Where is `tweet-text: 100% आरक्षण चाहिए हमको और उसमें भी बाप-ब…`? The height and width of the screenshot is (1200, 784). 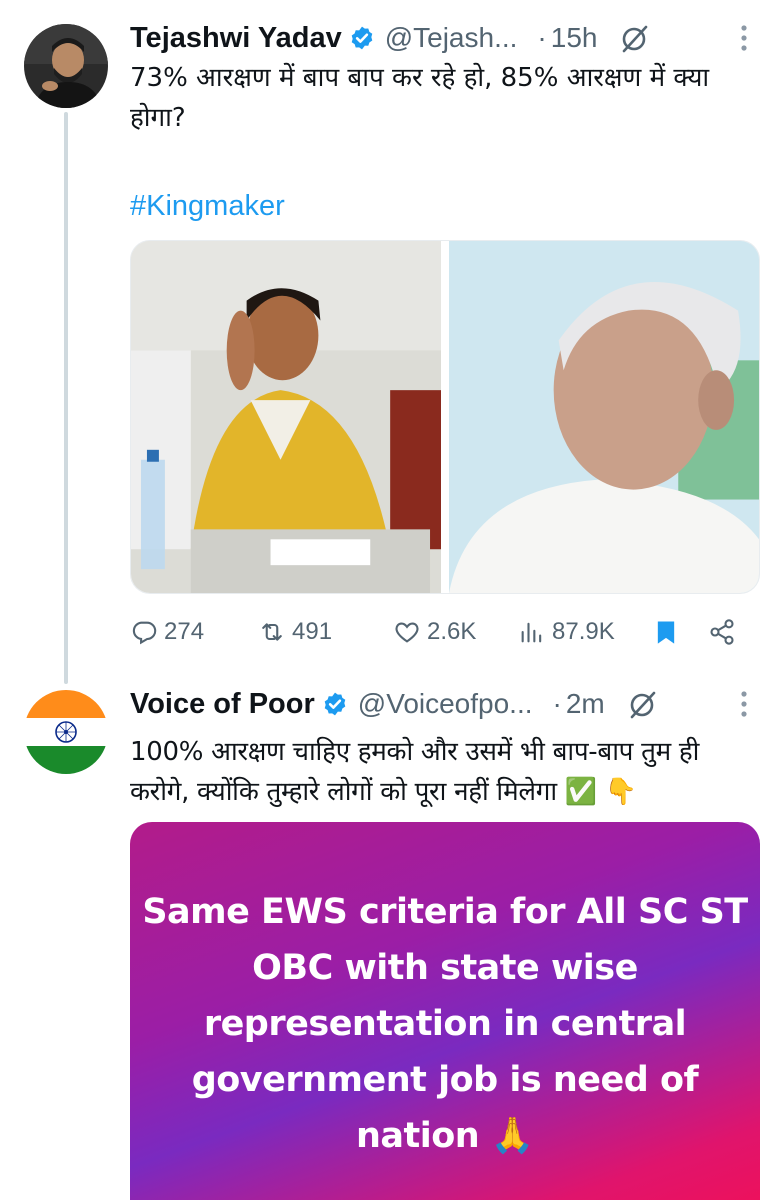 tweet-text: 100% आरक्षण चाहिए हमको और उसमें भी बाप-ब… is located at coordinates (415, 772).